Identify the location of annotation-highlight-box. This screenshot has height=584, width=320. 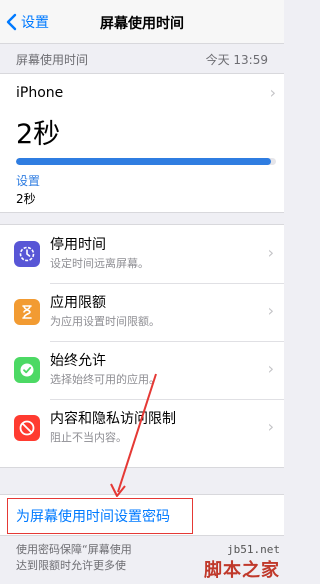
(100, 516).